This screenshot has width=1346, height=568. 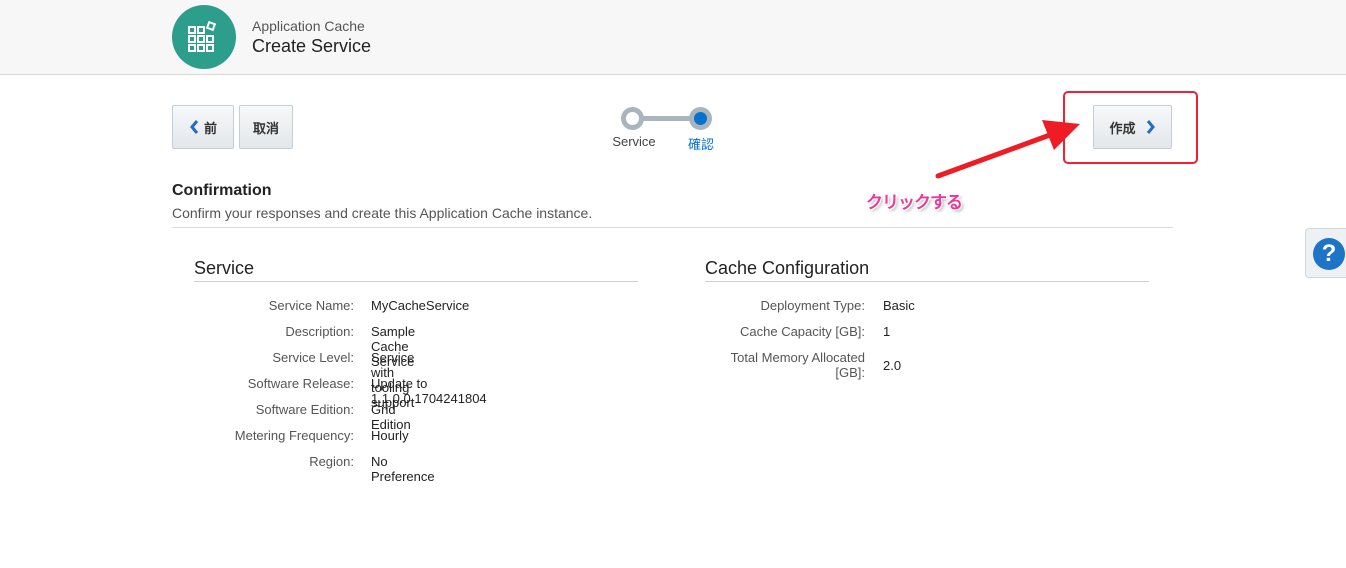 What do you see at coordinates (672, 227) in the screenshot?
I see `divider` at bounding box center [672, 227].